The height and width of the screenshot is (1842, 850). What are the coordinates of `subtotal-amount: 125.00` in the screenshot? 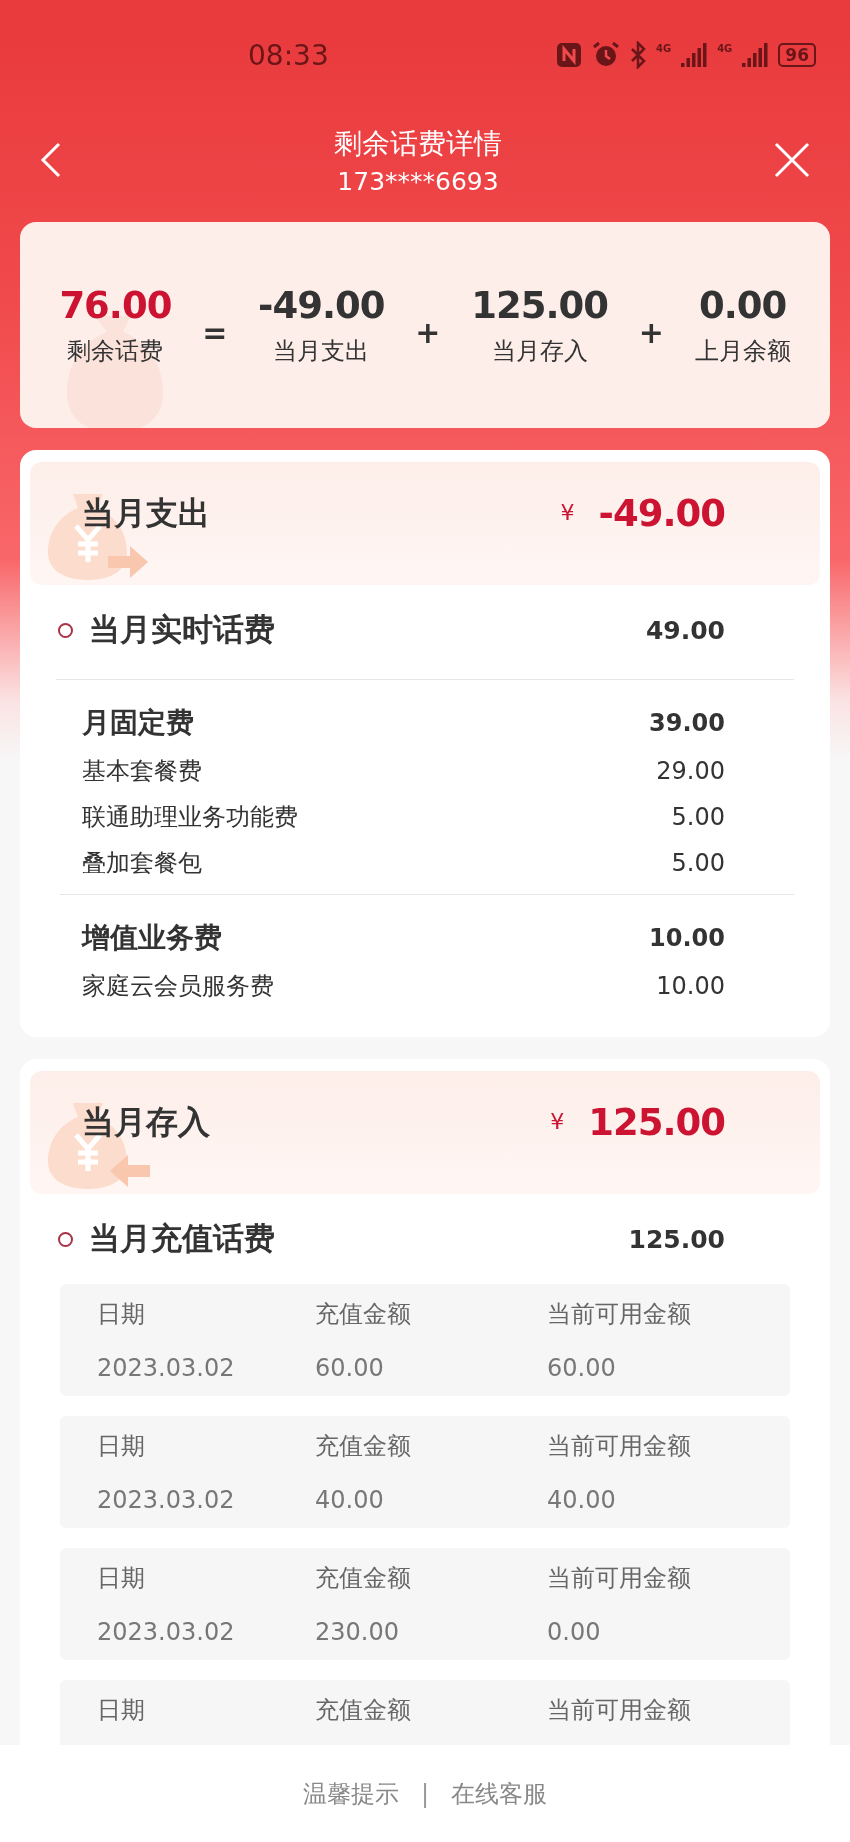 It's located at (676, 1239).